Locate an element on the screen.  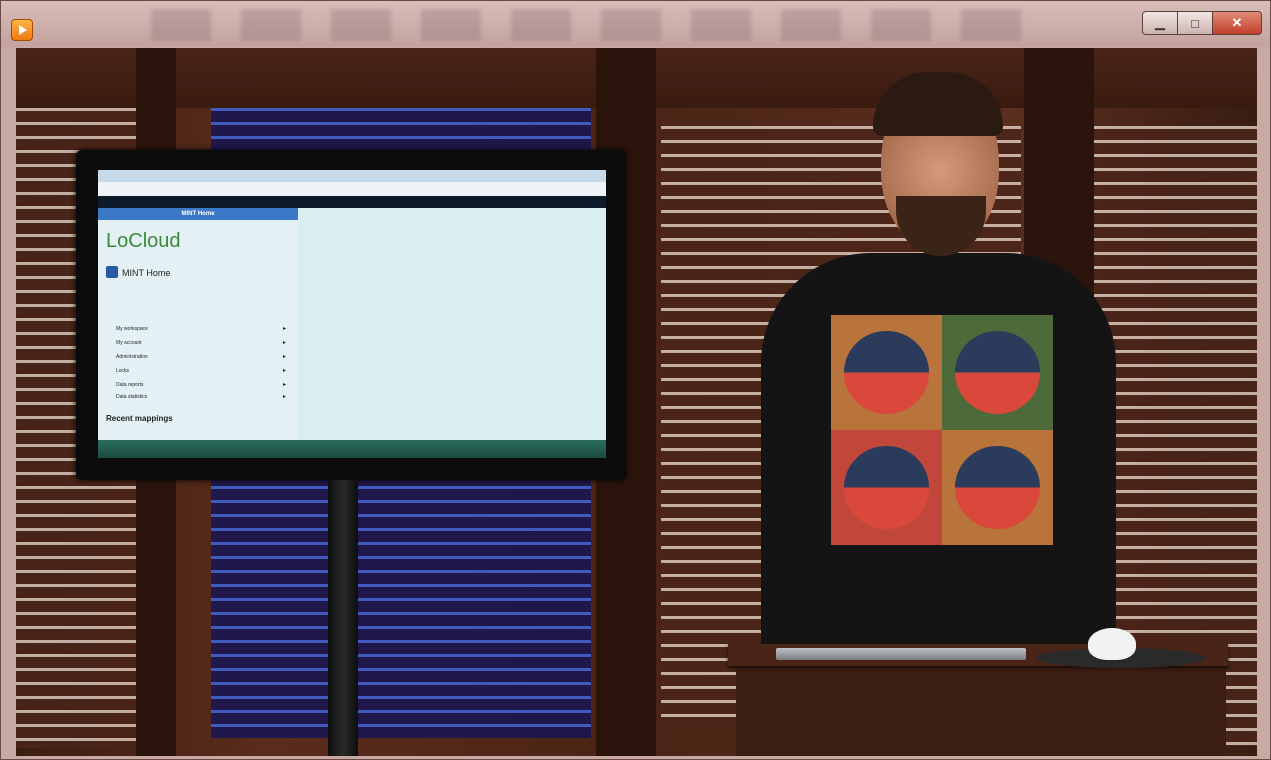
title-bar: ▁ □ ✕ is located at coordinates (635, 24).